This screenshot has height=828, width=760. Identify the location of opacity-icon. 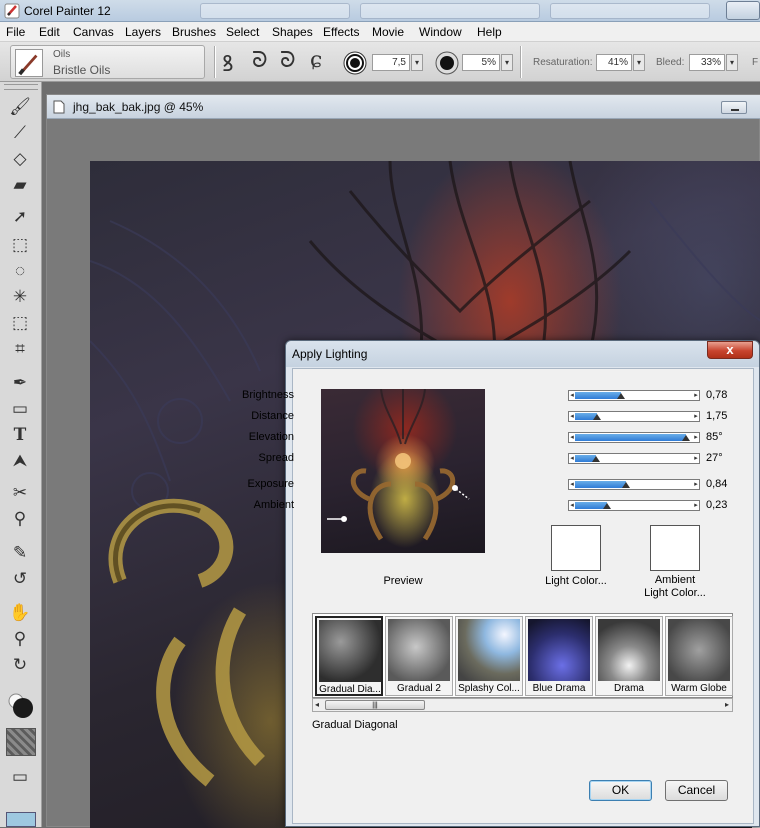
(447, 63).